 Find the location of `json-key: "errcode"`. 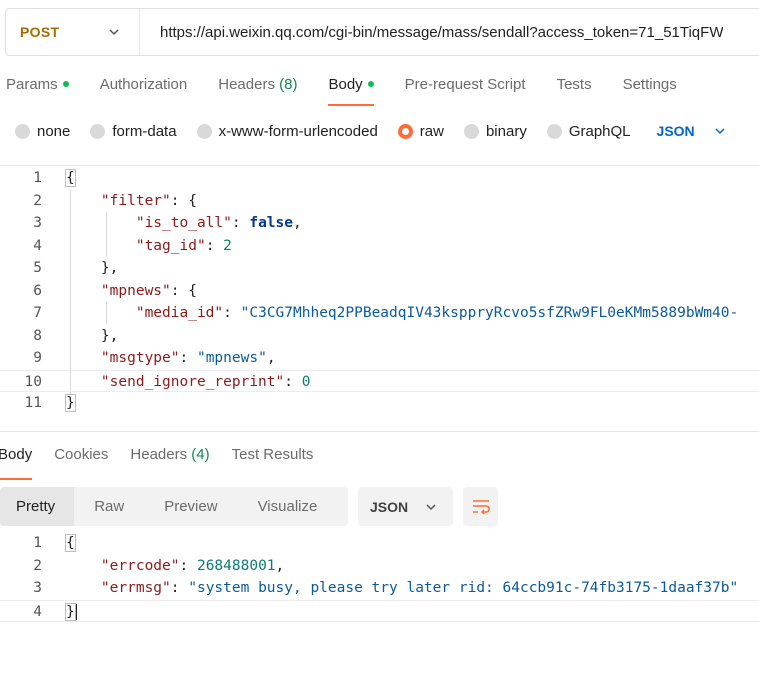

json-key: "errcode" is located at coordinates (140, 565).